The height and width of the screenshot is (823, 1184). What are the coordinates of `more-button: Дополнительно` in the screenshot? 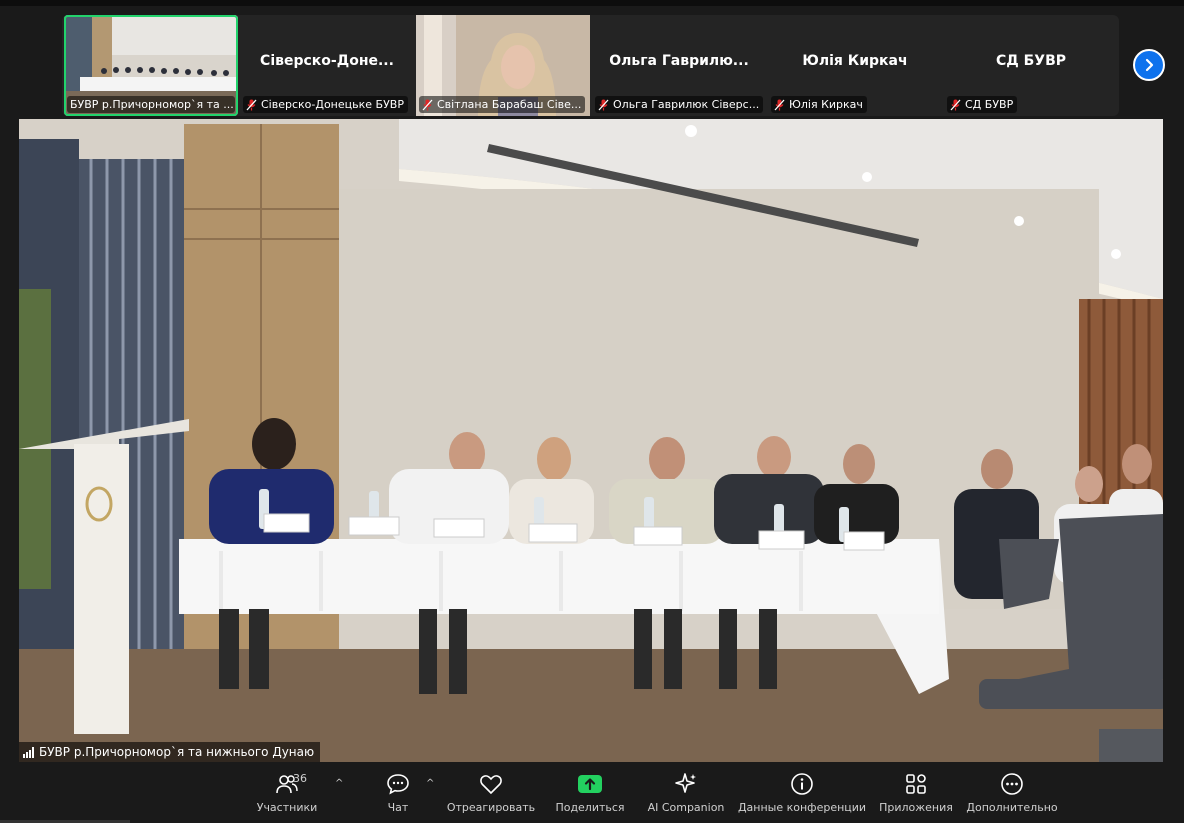 It's located at (1012, 792).